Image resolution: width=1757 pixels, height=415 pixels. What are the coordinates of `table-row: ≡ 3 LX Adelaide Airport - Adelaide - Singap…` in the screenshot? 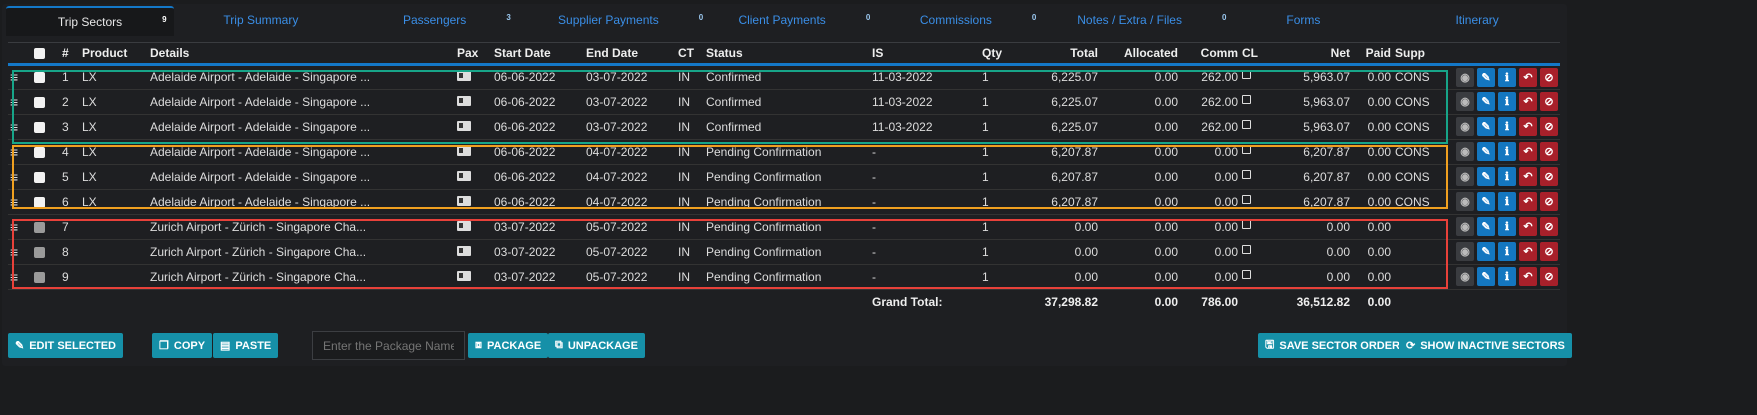 It's located at (784, 127).